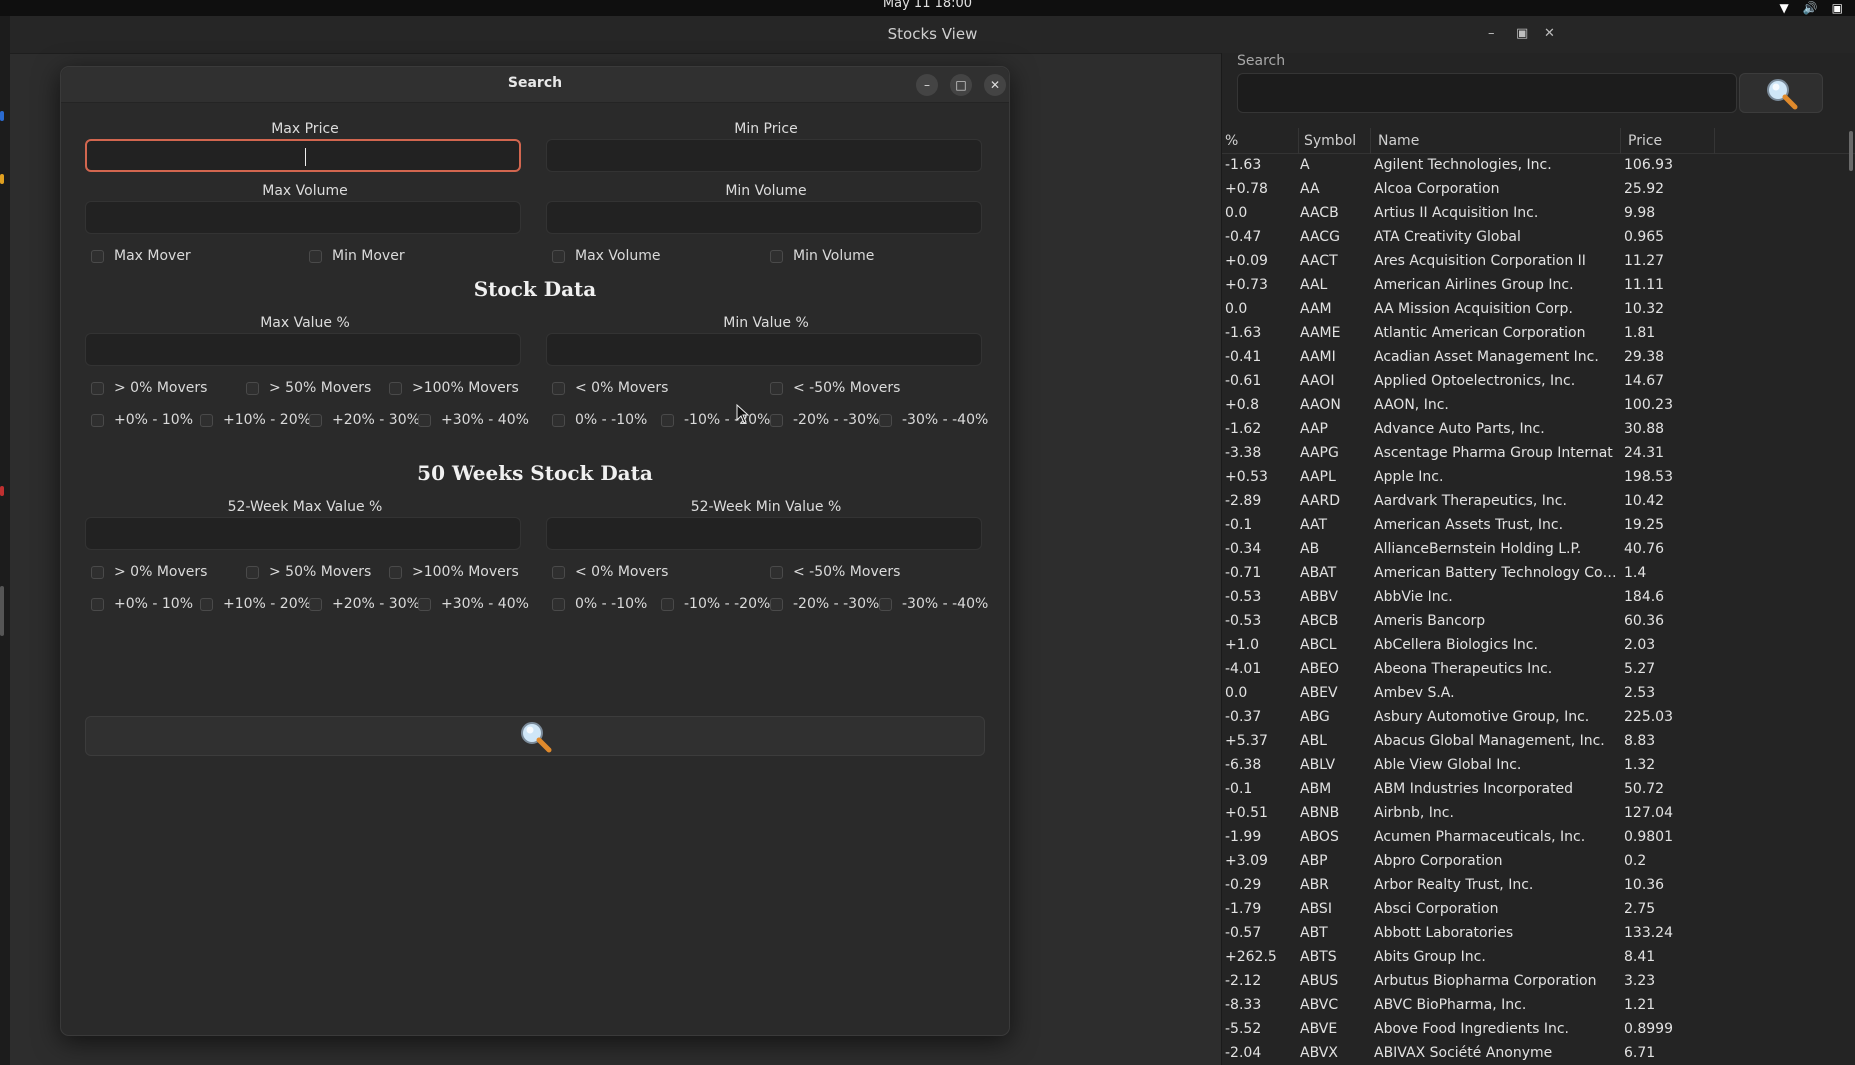  What do you see at coordinates (764, 155) in the screenshot?
I see `min-price-input` at bounding box center [764, 155].